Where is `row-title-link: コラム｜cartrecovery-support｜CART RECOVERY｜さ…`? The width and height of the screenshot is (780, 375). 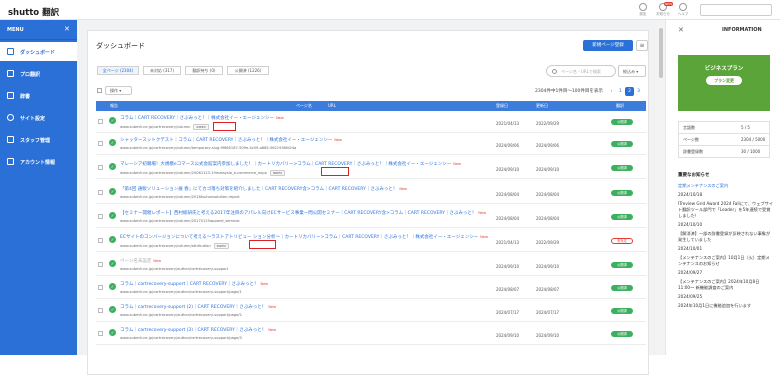
row-title-link: コラム｜cartrecovery-support｜CART RECOVERY｜さ… is located at coordinates (194, 284).